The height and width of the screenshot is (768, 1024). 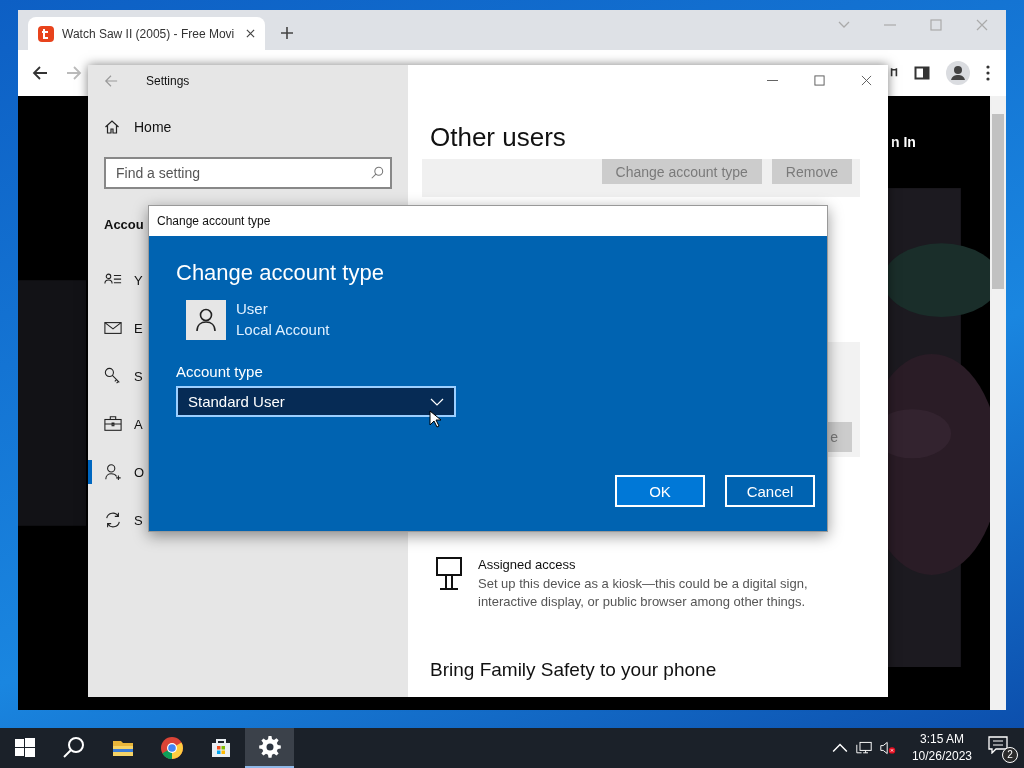 What do you see at coordinates (220, 371) in the screenshot?
I see `field-label: Account type` at bounding box center [220, 371].